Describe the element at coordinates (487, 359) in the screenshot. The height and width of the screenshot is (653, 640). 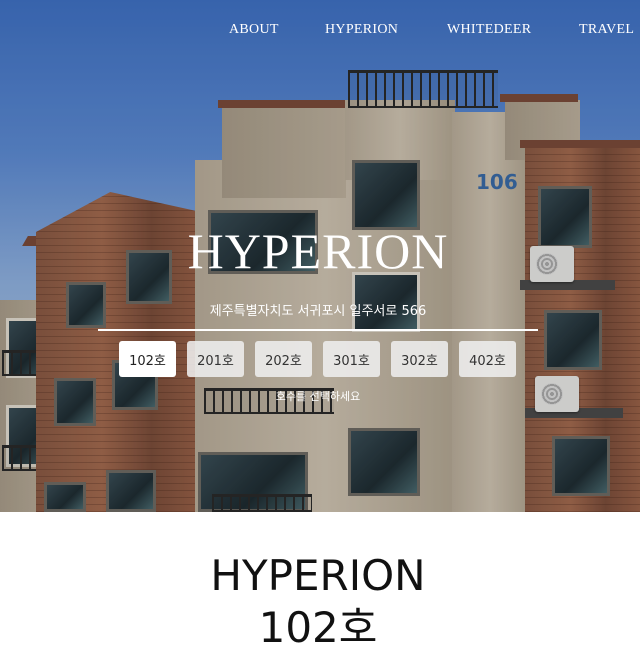
I see `unit-button-402: 402호` at that location.